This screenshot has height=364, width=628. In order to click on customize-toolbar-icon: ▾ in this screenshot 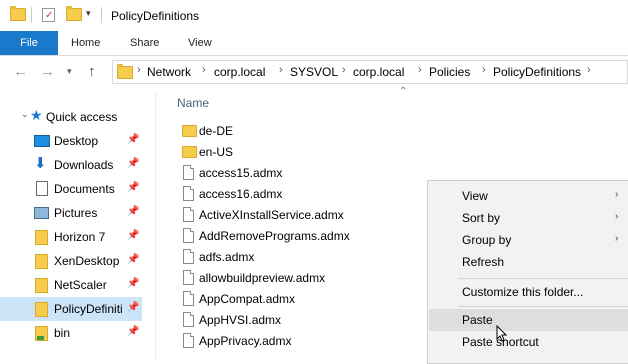, I will do `click(88, 13)`.